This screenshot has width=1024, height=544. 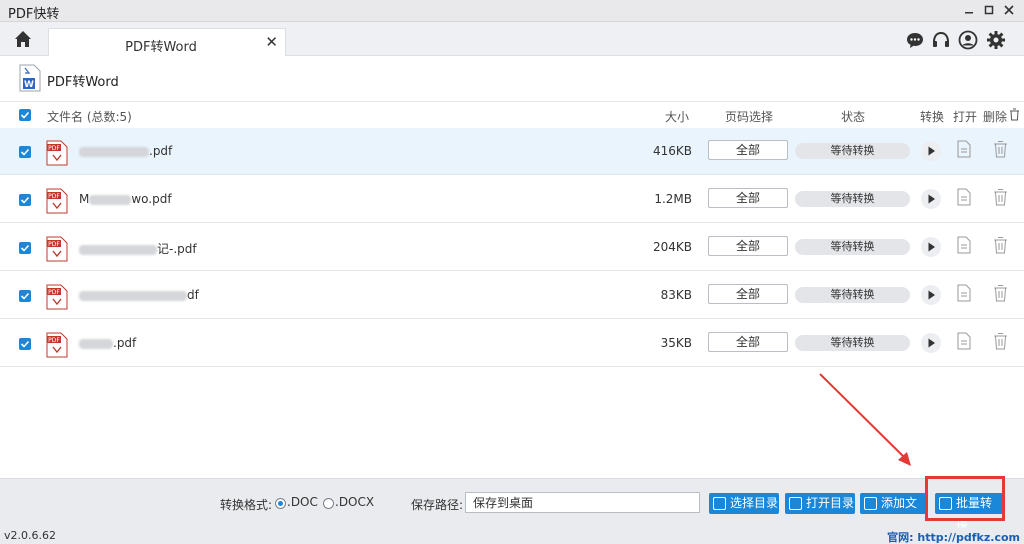 What do you see at coordinates (953, 536) in the screenshot?
I see `website-link: 官网: http://pdfkz.com` at bounding box center [953, 536].